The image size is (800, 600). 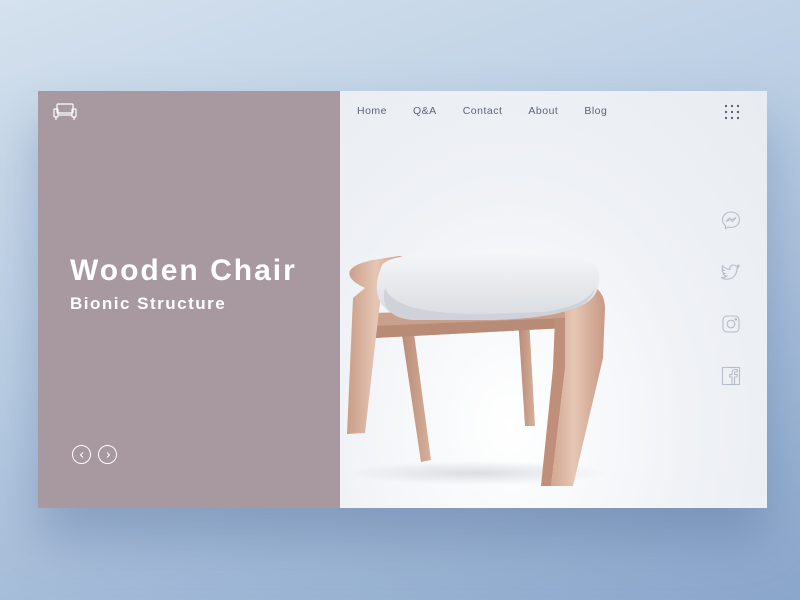 What do you see at coordinates (731, 376) in the screenshot?
I see `facebook-icon` at bounding box center [731, 376].